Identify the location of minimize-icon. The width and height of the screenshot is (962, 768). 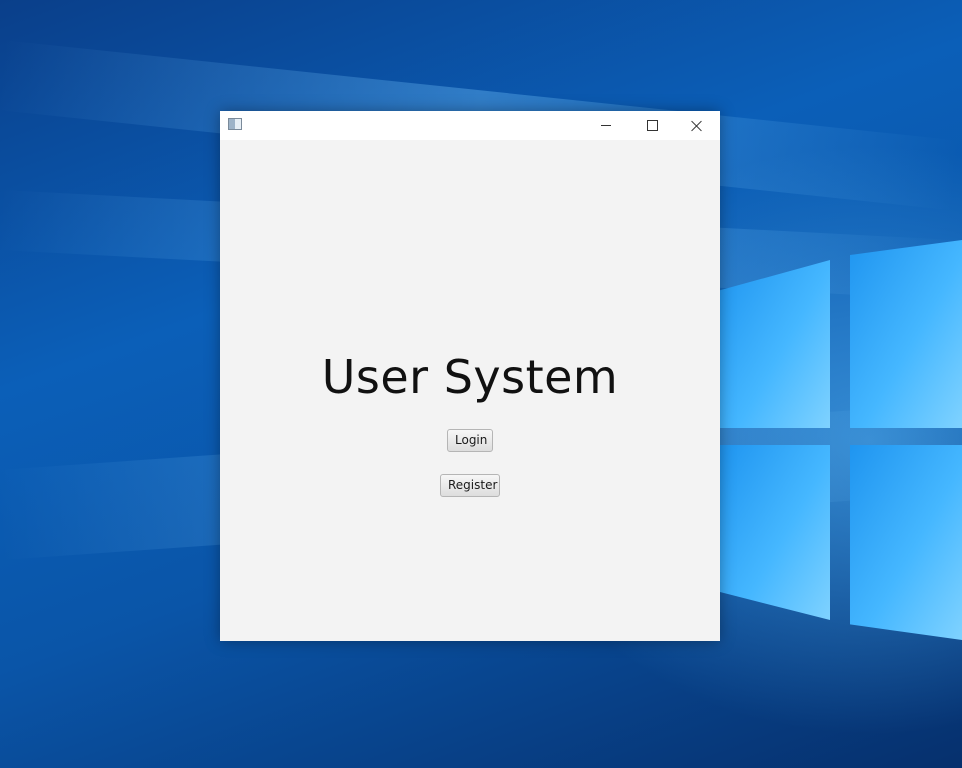
(606, 125).